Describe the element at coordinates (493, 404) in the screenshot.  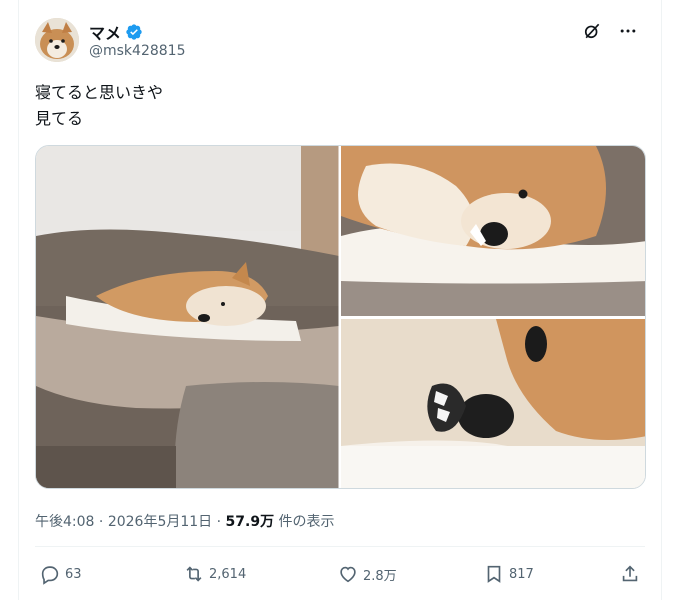
I see `shiba-closeup-nose-photo` at that location.